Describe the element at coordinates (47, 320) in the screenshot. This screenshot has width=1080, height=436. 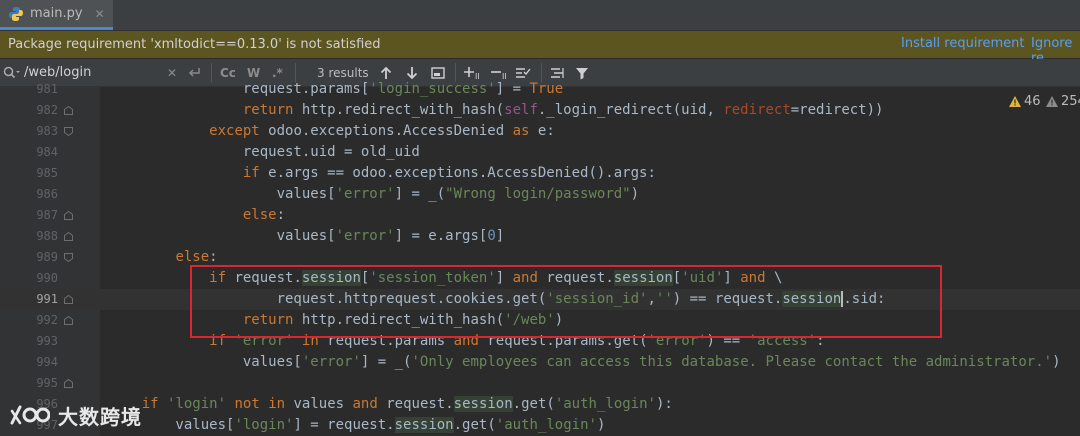
I see `line-number: 992` at that location.